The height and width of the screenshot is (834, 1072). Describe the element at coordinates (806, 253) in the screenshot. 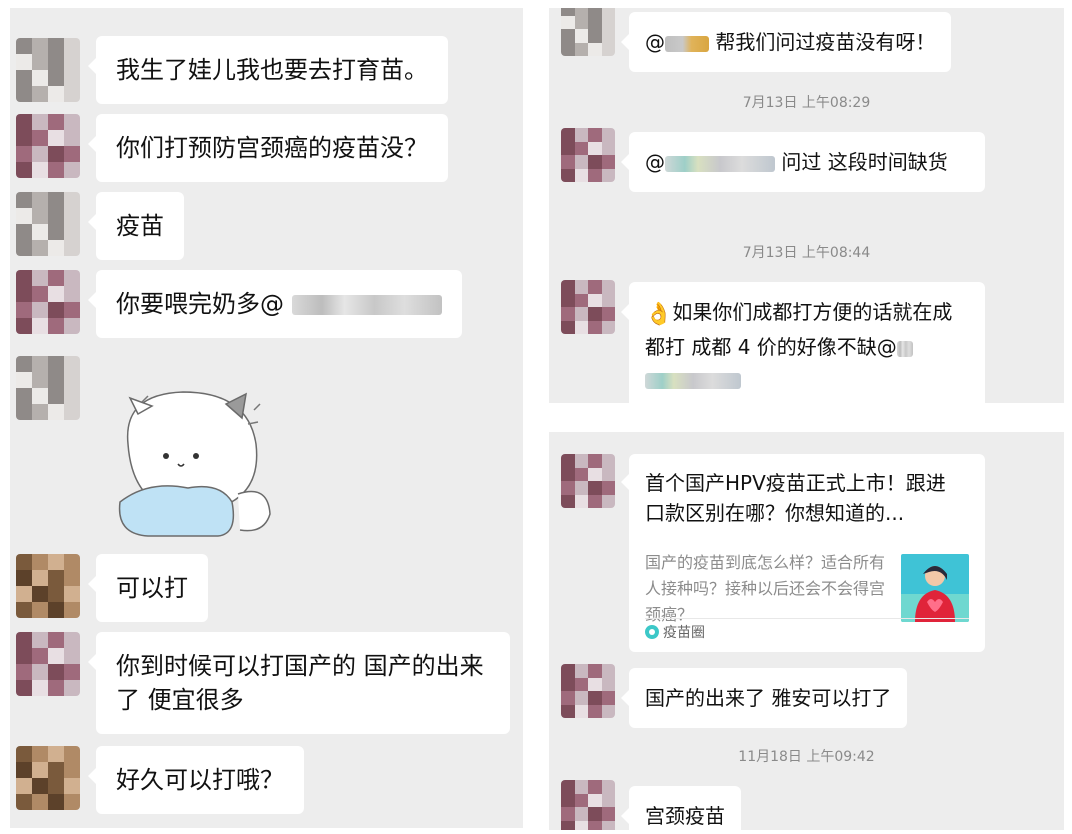

I see `timestamp: 7月13日 上午08:44` at that location.